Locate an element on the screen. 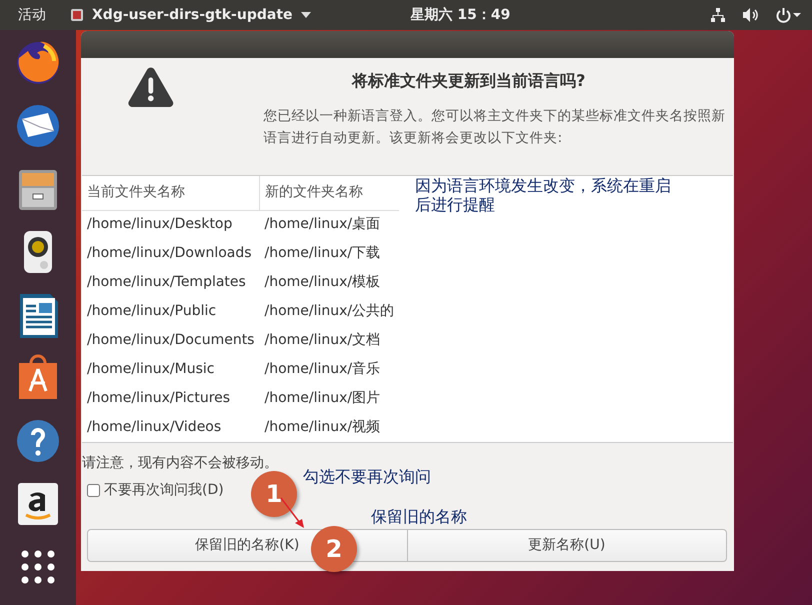 The image size is (812, 605). network-icon is located at coordinates (718, 15).